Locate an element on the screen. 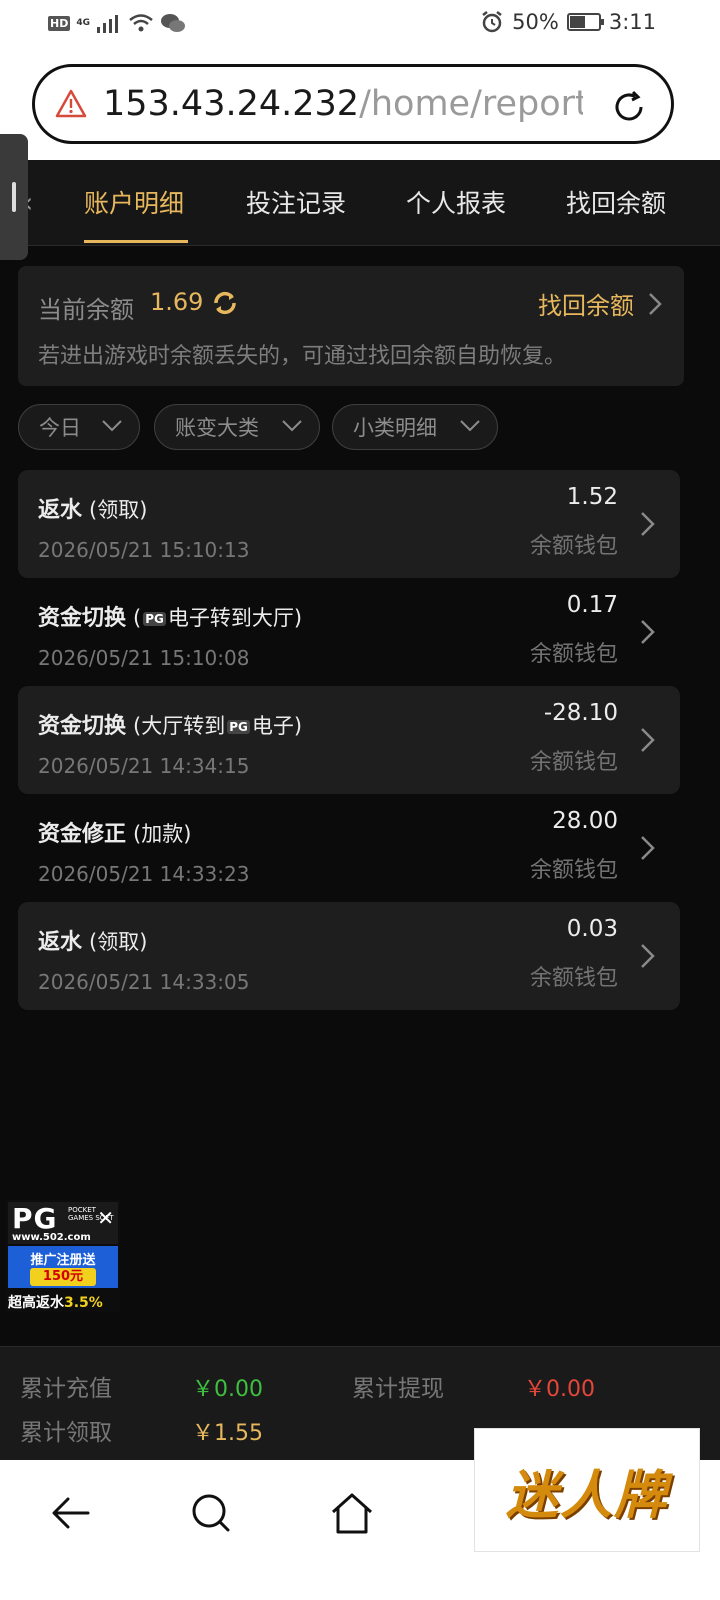 The width and height of the screenshot is (720, 1600). tab-personal-report: 个人报表 is located at coordinates (456, 202).